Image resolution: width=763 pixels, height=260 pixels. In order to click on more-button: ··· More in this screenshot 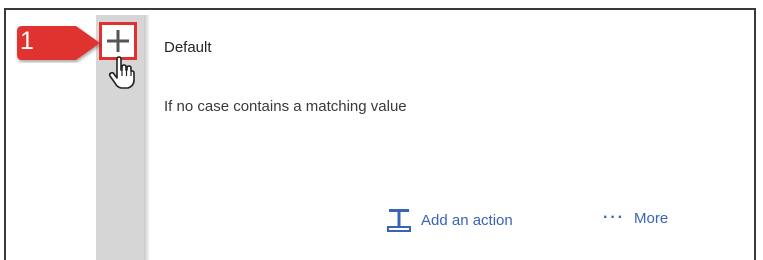, I will do `click(635, 218)`.